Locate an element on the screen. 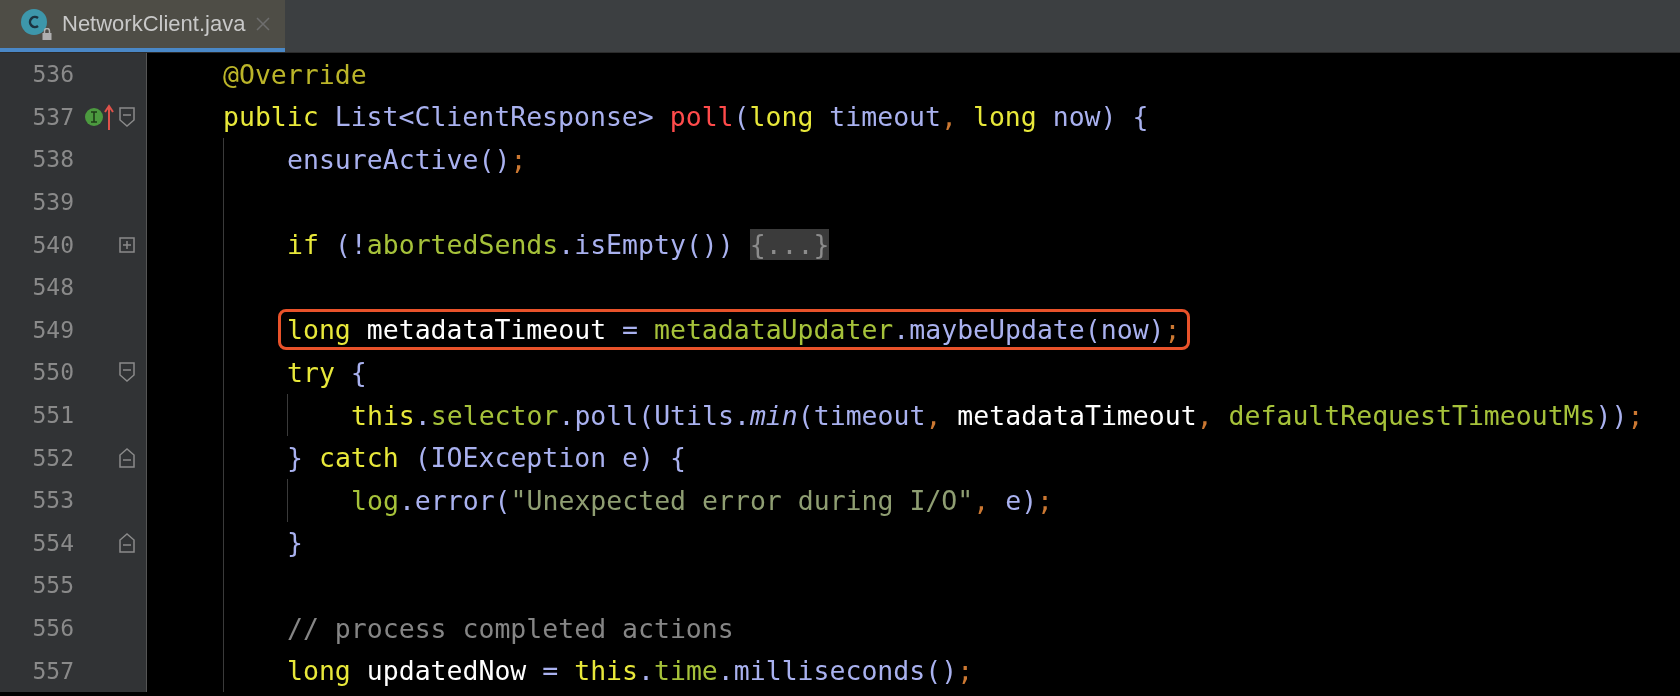 This screenshot has height=696, width=1680. string-literal: "Unexpected error during I/O" is located at coordinates (742, 500).